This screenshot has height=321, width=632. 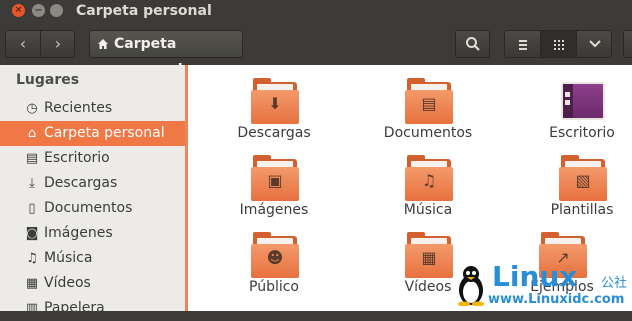 I want to click on sidebar-item-descargas: ⤓ Descargas, so click(x=93, y=183).